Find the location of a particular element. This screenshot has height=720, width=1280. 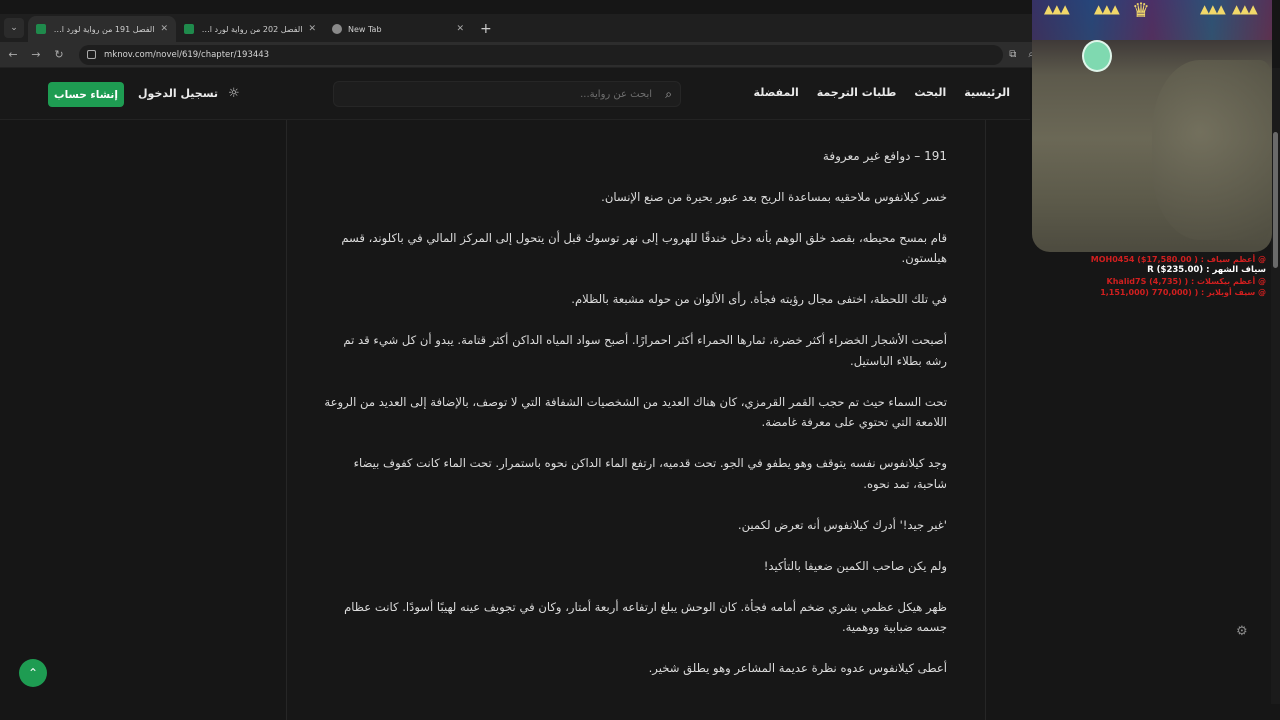

menu-translation-requests: طلبات الترجمة is located at coordinates (857, 92).